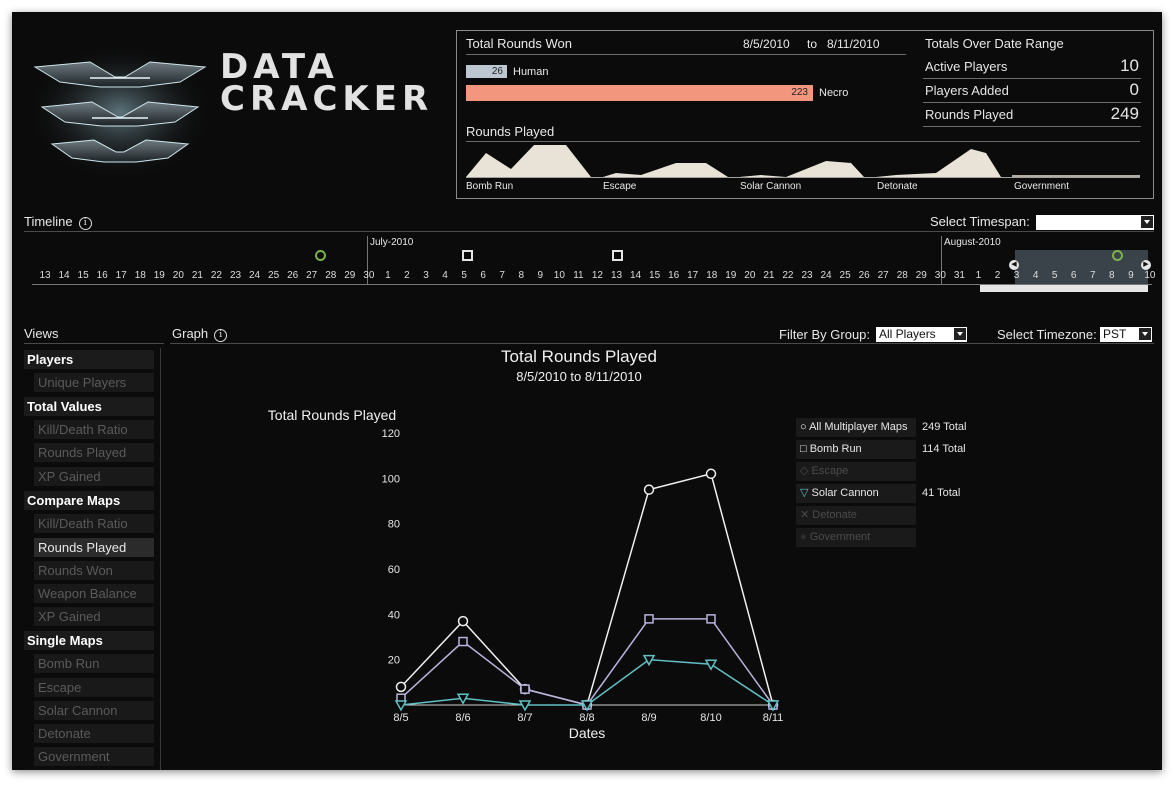 The width and height of the screenshot is (1173, 791). Describe the element at coordinates (834, 515) in the screenshot. I see `legend-label: Detonate` at that location.